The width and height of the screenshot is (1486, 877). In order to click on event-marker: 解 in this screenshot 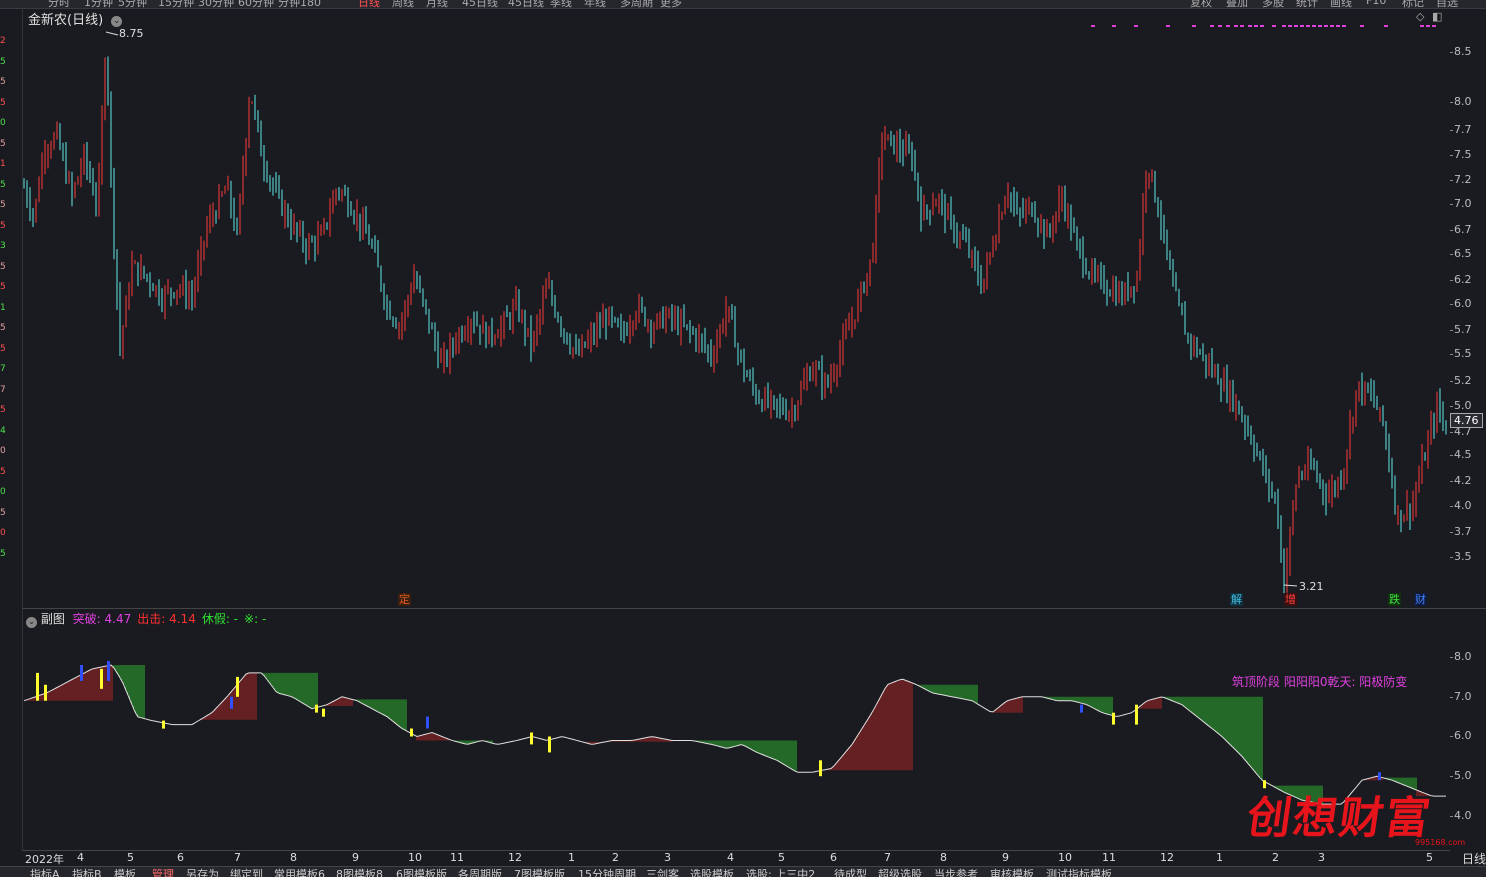, I will do `click(1236, 599)`.